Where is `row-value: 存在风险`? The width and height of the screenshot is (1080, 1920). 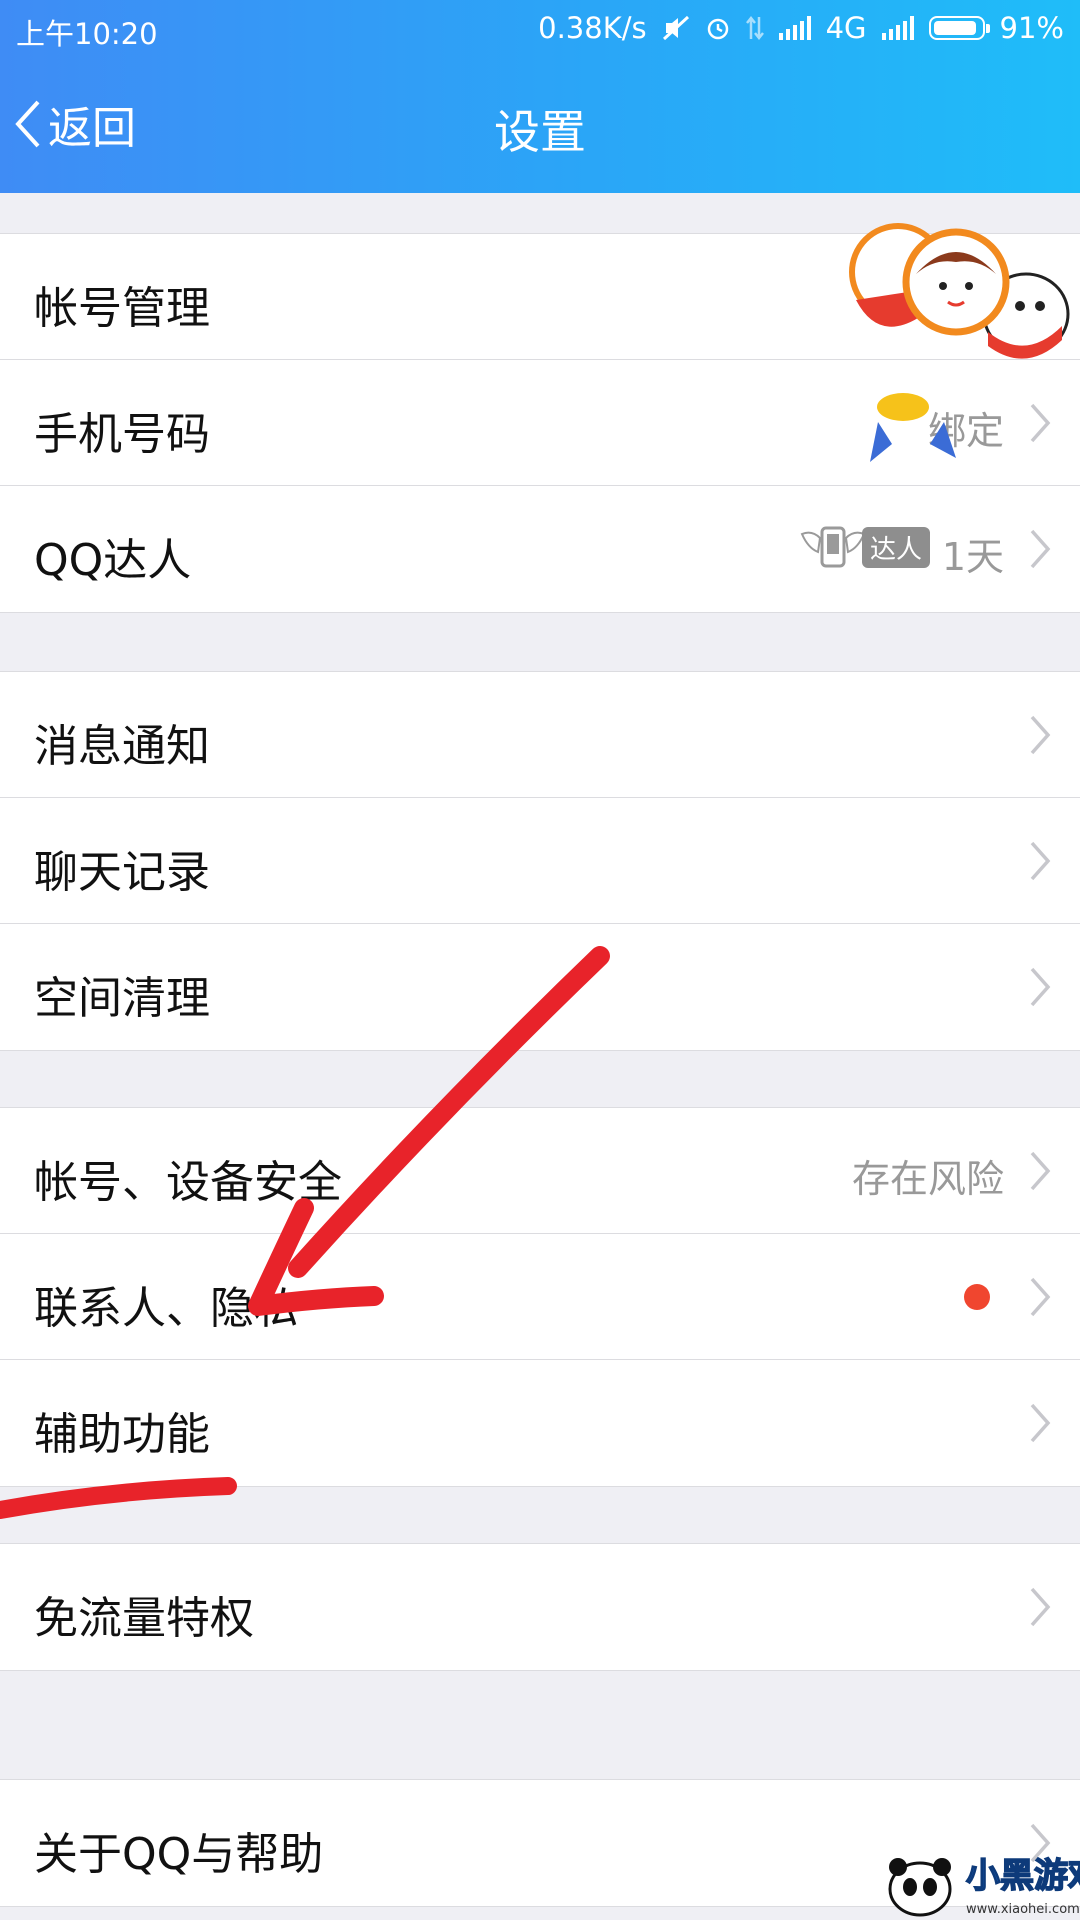 row-value: 存在风险 is located at coordinates (927, 1179).